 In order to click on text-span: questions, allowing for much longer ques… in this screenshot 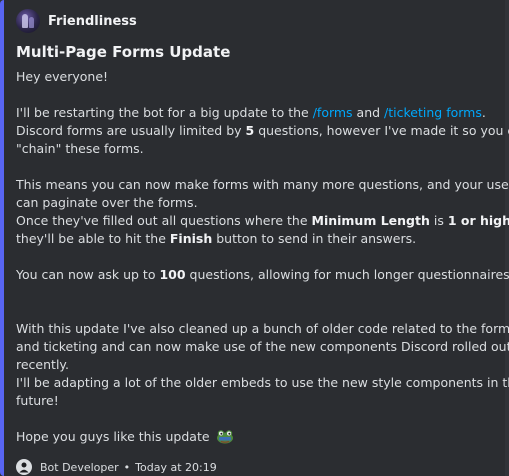, I will do `click(347, 274)`.